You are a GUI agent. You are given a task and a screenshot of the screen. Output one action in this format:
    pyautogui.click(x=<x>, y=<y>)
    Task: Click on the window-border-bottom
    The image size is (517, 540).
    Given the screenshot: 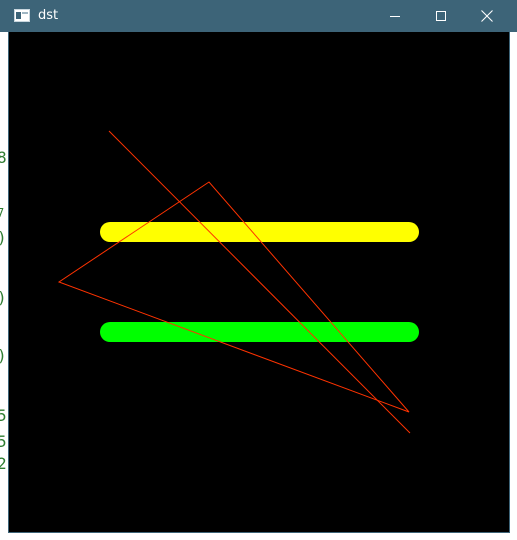 What is the action you would take?
    pyautogui.click(x=258, y=536)
    